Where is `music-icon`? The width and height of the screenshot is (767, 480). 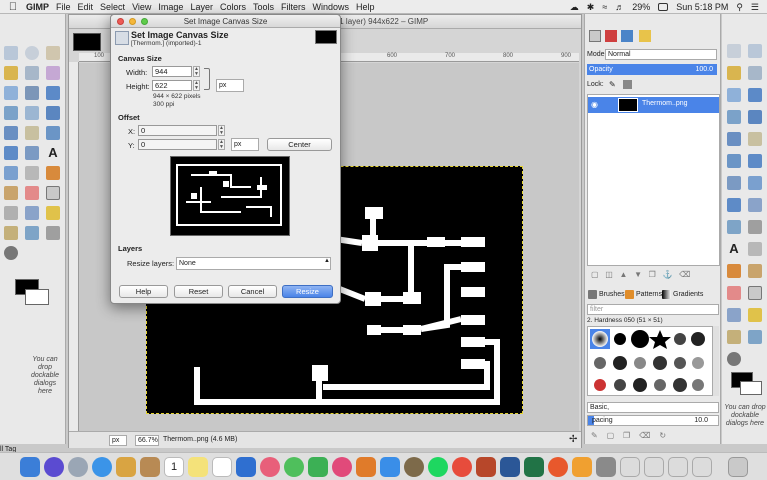 music-icon is located at coordinates (342, 467).